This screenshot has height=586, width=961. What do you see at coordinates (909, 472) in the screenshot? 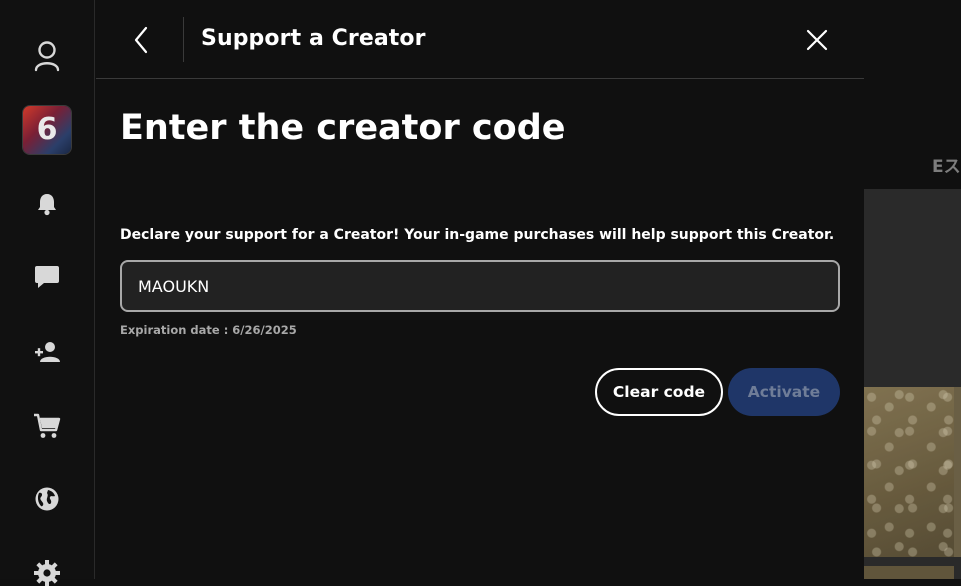
I see `background-thumbnail` at bounding box center [909, 472].